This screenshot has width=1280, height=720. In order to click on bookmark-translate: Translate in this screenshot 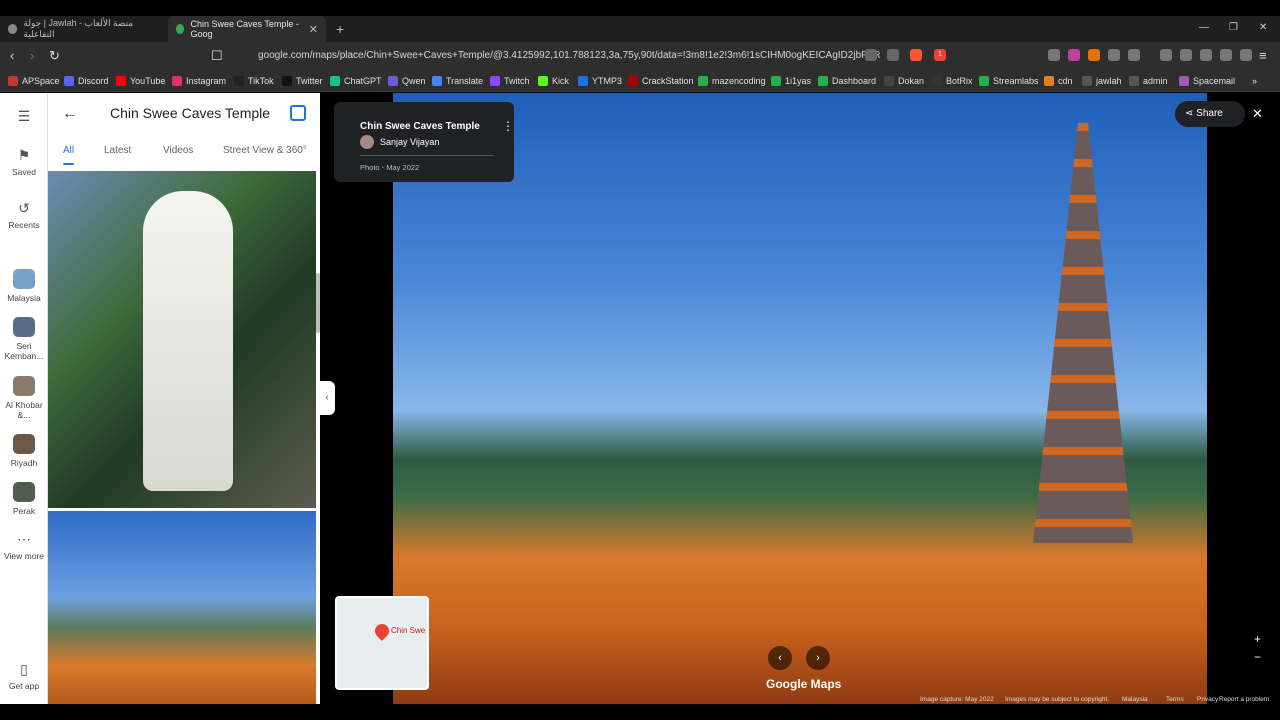, I will do `click(457, 81)`.